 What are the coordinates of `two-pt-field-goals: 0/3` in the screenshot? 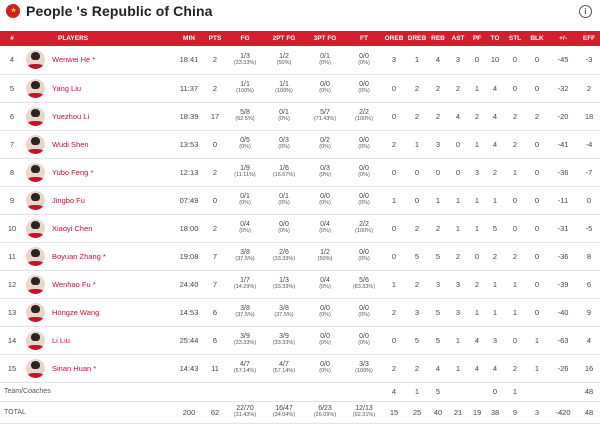 It's located at (284, 140).